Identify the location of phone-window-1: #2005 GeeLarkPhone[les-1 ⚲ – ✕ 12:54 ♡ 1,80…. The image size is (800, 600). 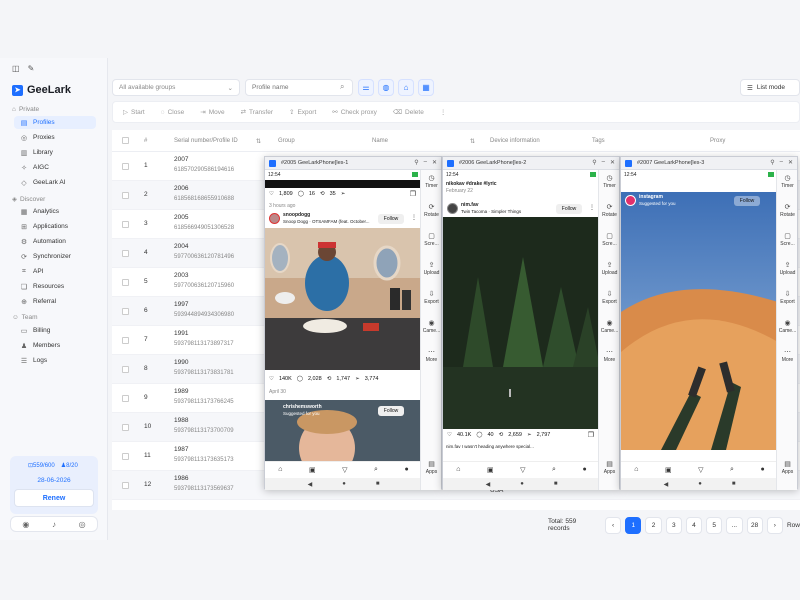
(353, 323).